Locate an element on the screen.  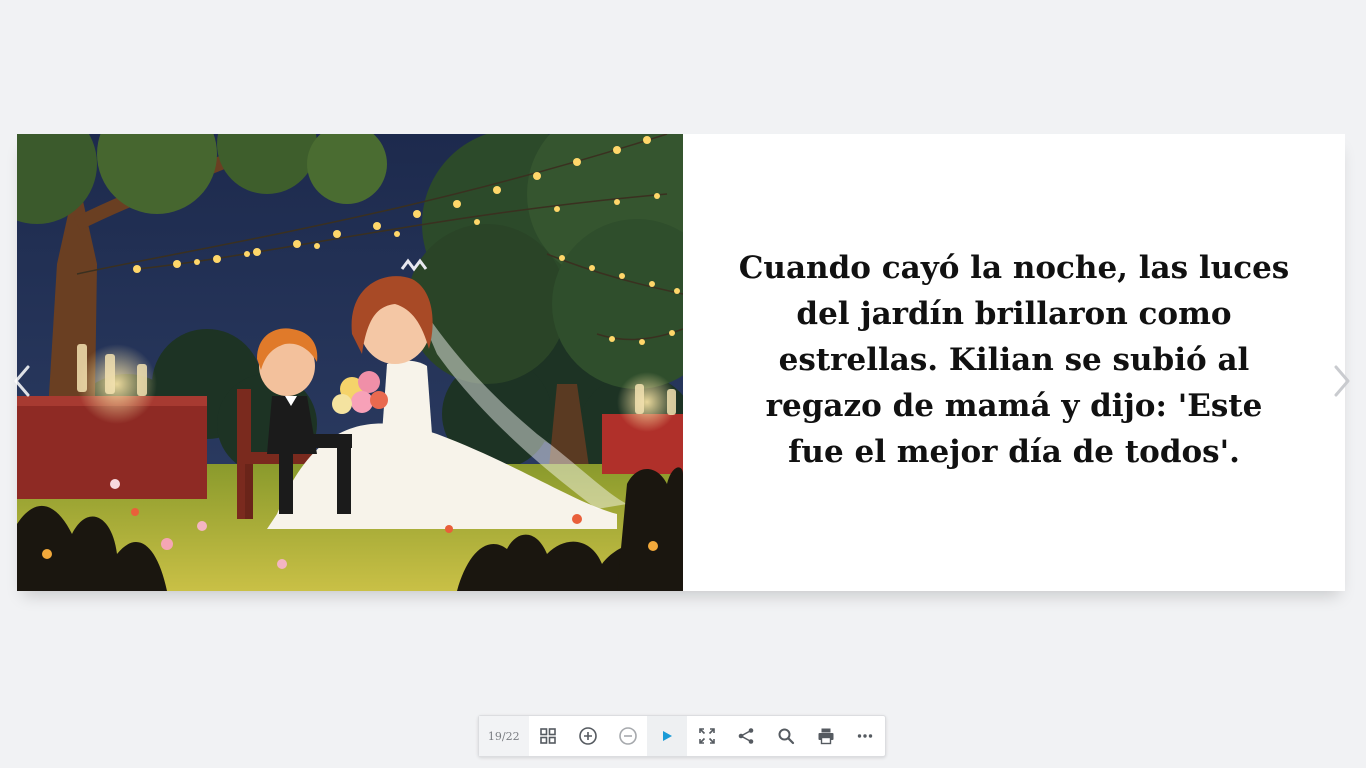
print-button is located at coordinates (826, 736).